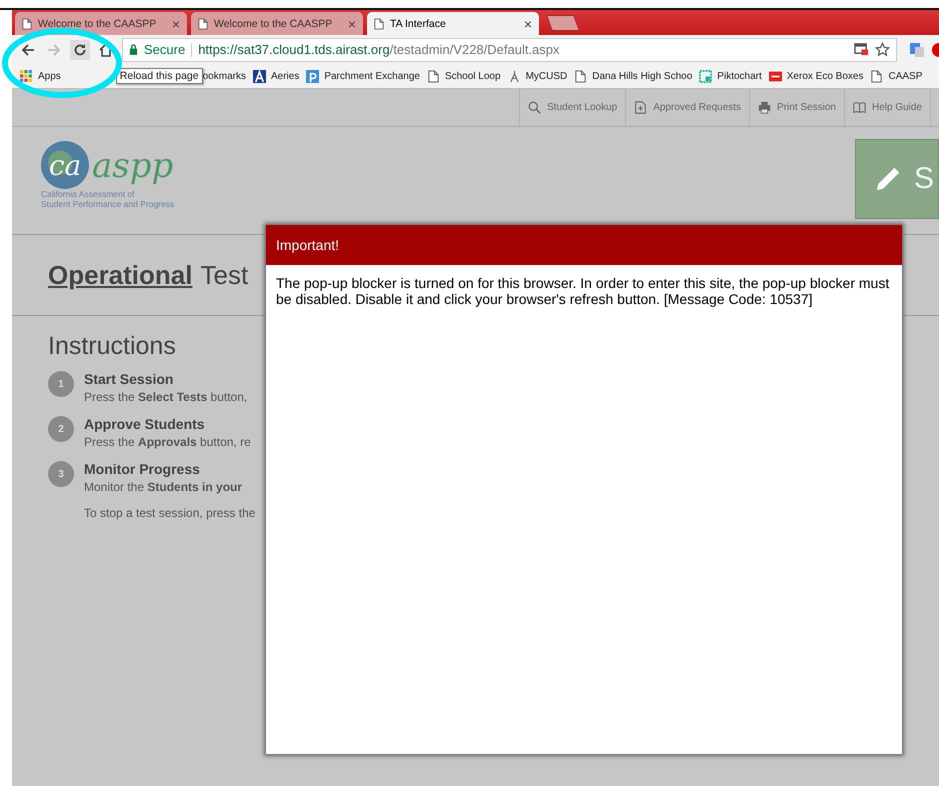 Image resolution: width=939 pixels, height=786 pixels. Describe the element at coordinates (112, 346) in the screenshot. I see `section-heading: Instructions` at that location.